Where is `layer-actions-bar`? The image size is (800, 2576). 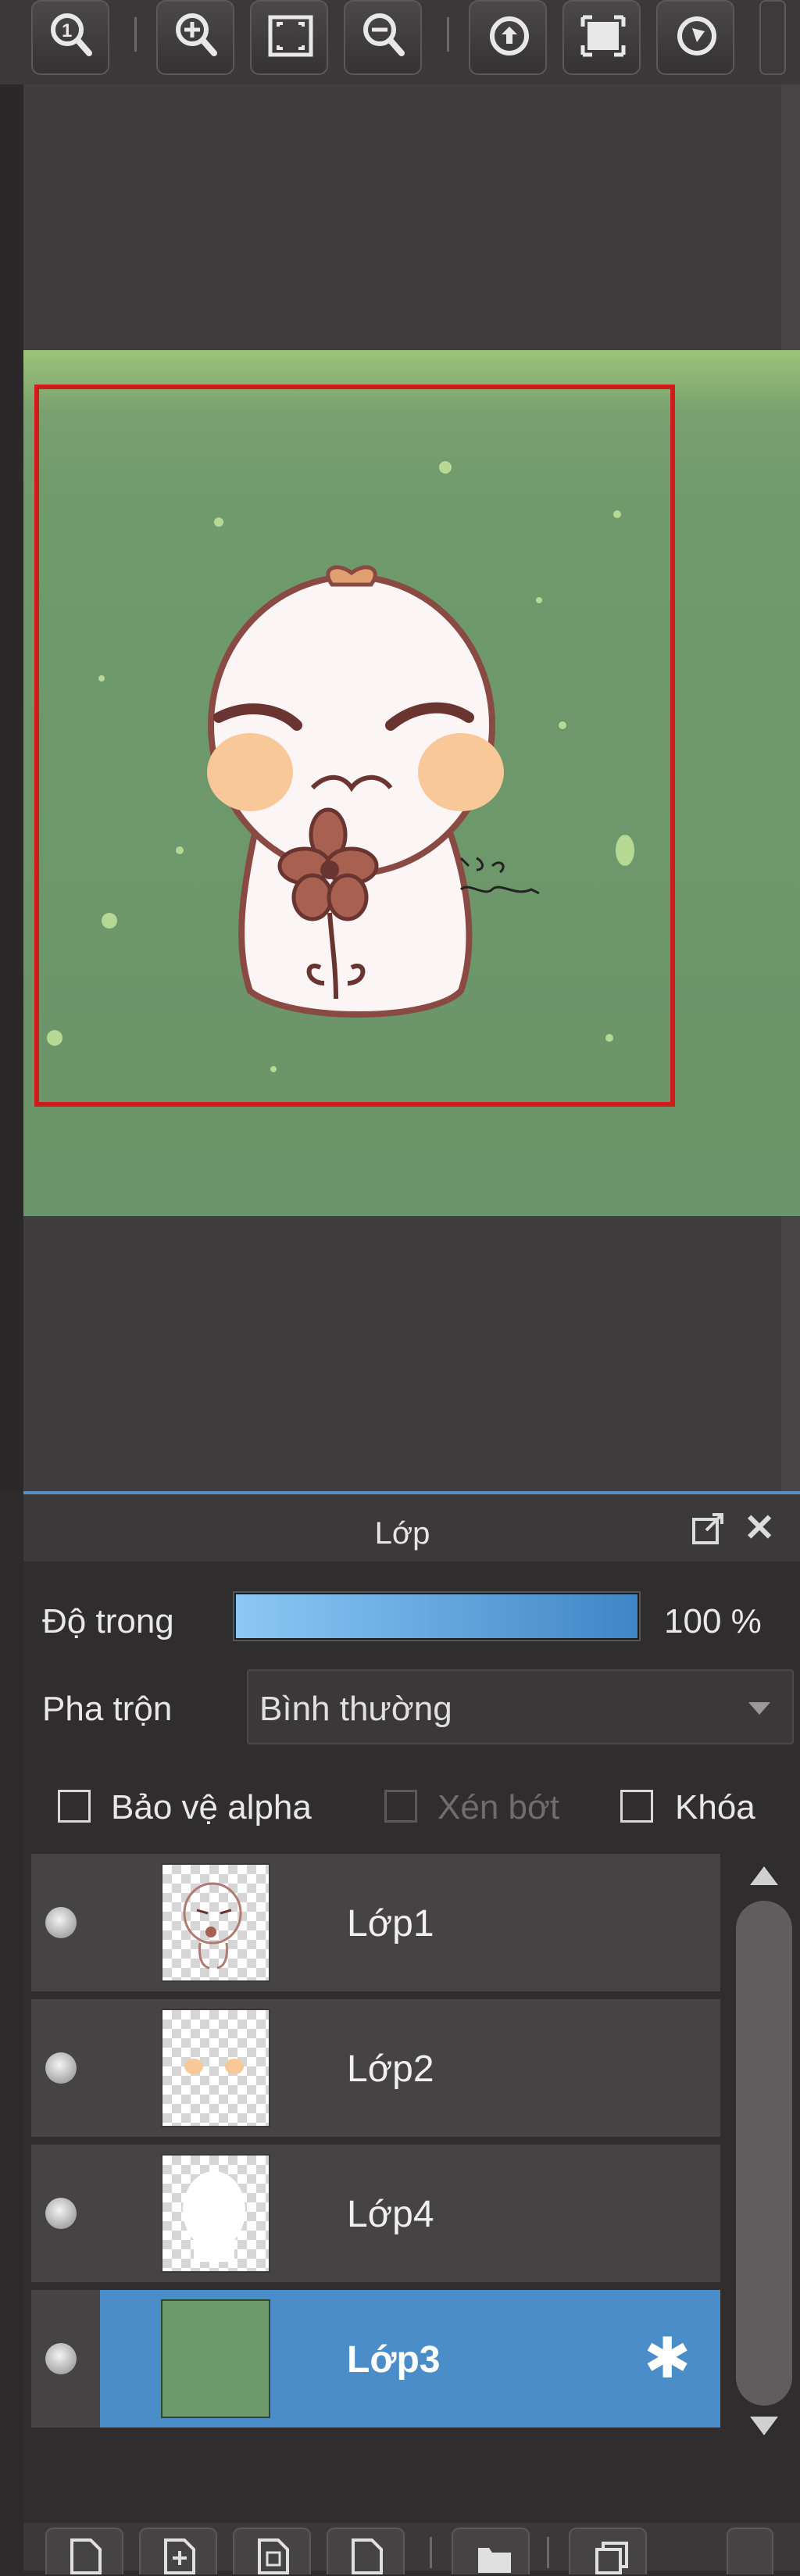 layer-actions-bar is located at coordinates (411, 2548).